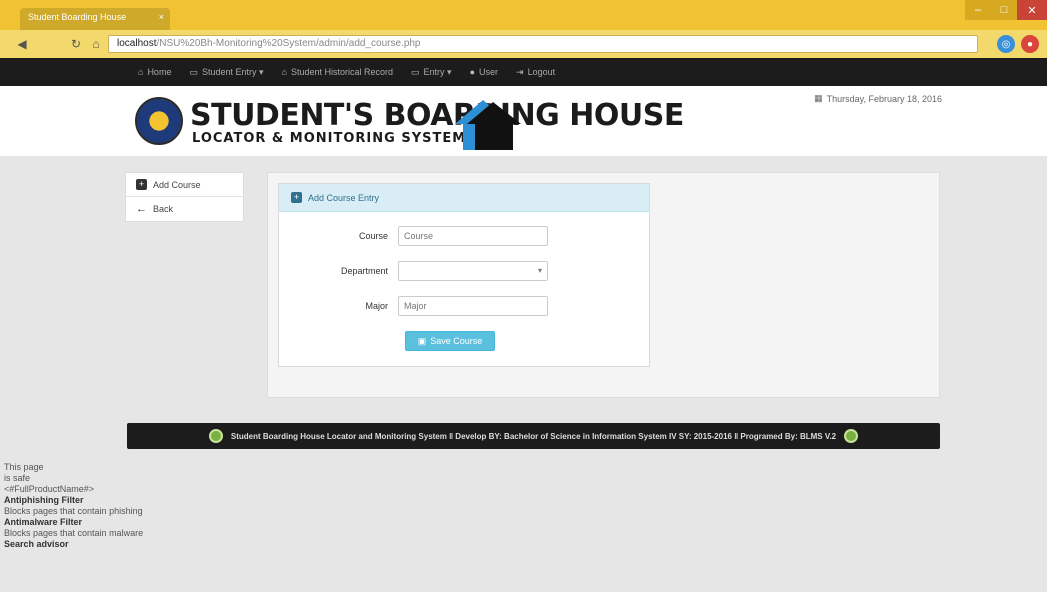  What do you see at coordinates (878, 98) in the screenshot?
I see `current-date: ▦ Thursday, February 18, 2016` at bounding box center [878, 98].